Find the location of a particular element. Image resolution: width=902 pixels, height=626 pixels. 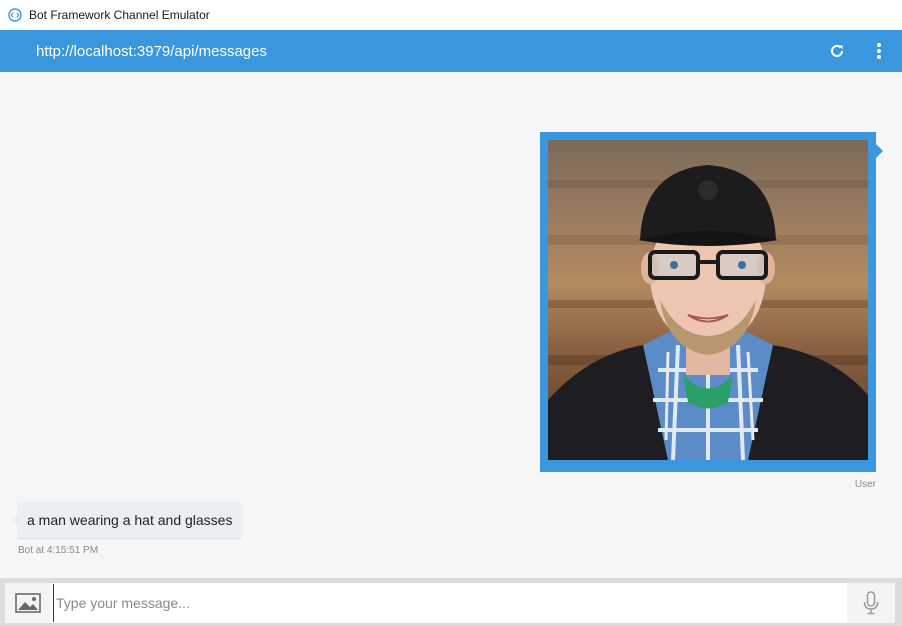

refresh-icon is located at coordinates (837, 50).